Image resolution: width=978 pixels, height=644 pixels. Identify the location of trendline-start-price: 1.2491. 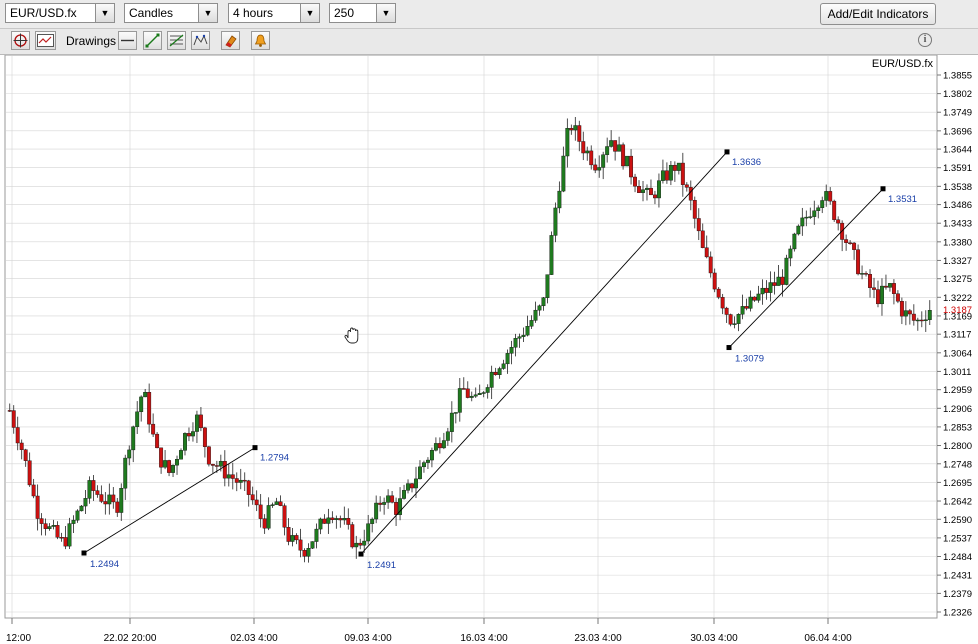
(381, 565).